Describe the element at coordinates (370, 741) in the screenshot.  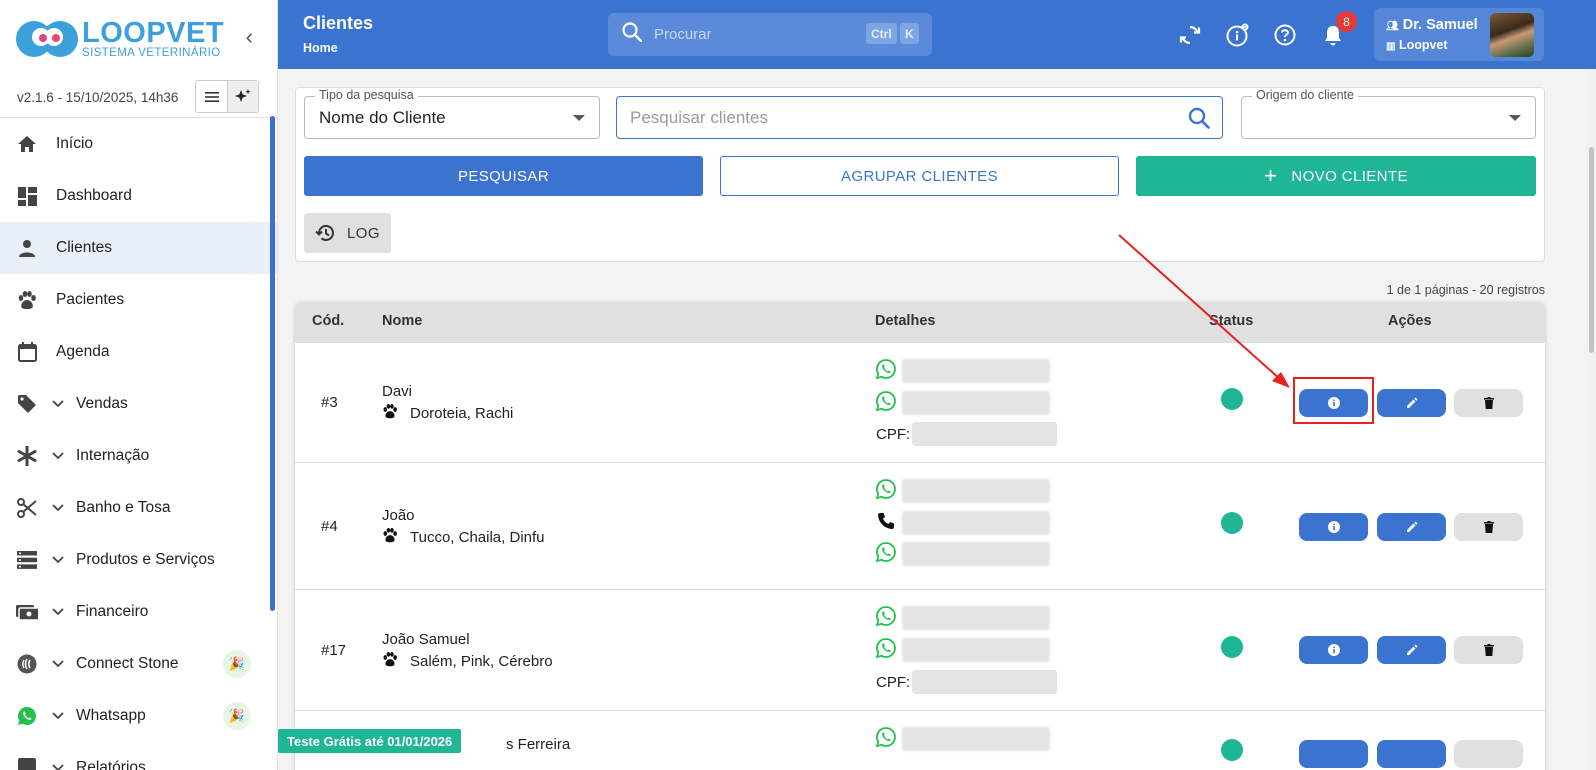
I see `trial-banner: Teste Grátis até 01/01/2026` at that location.